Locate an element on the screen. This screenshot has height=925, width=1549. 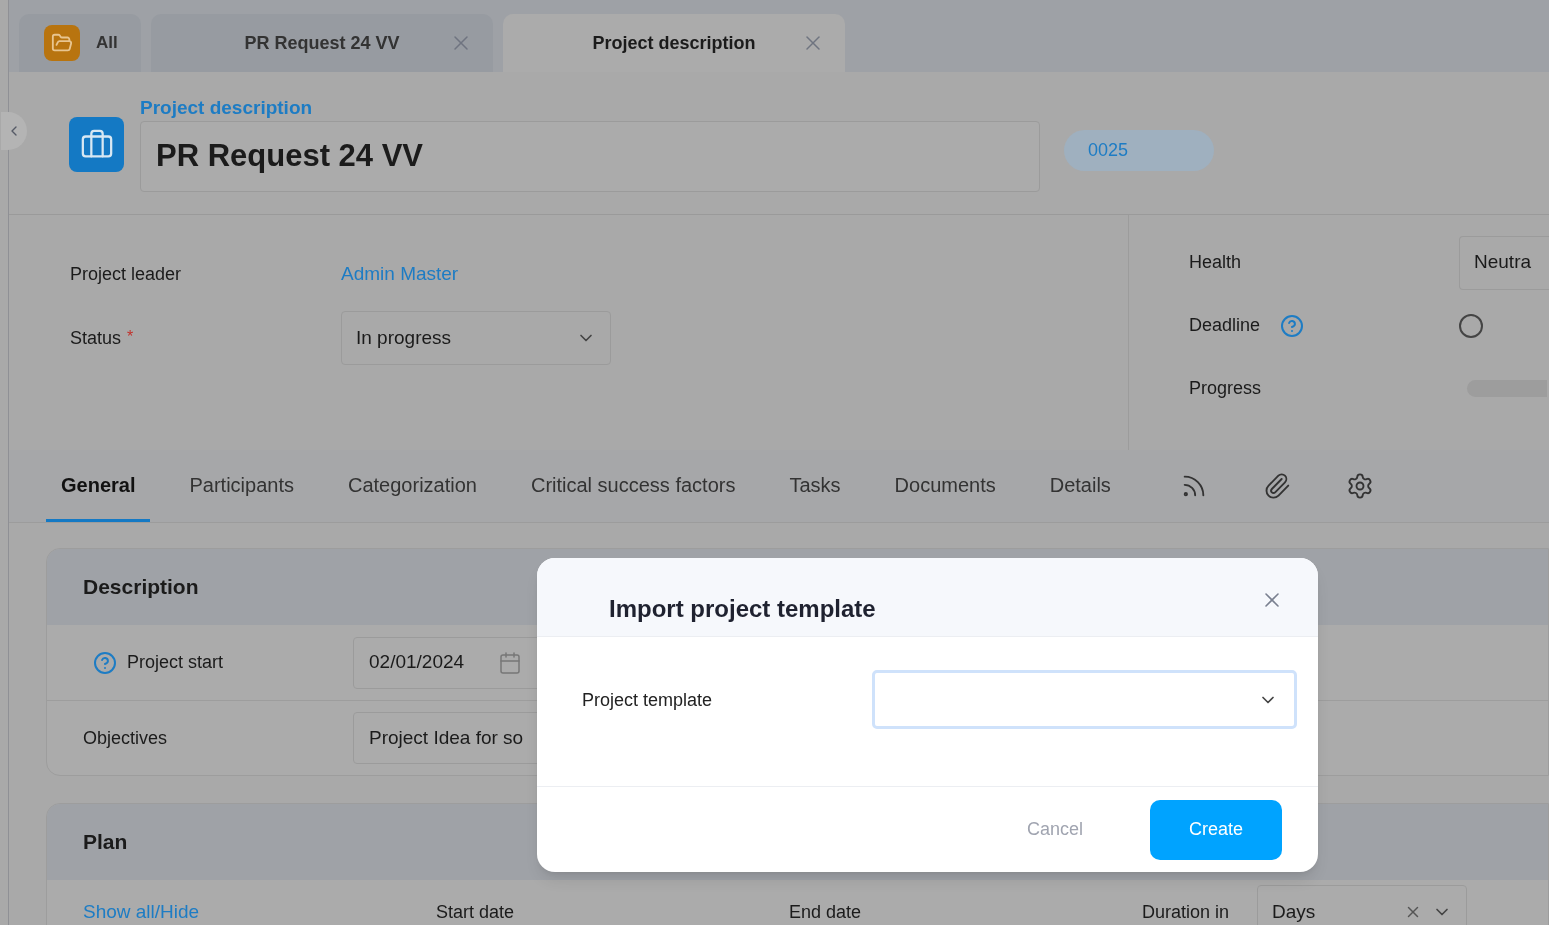
section-tab: Participants is located at coordinates (241, 486).